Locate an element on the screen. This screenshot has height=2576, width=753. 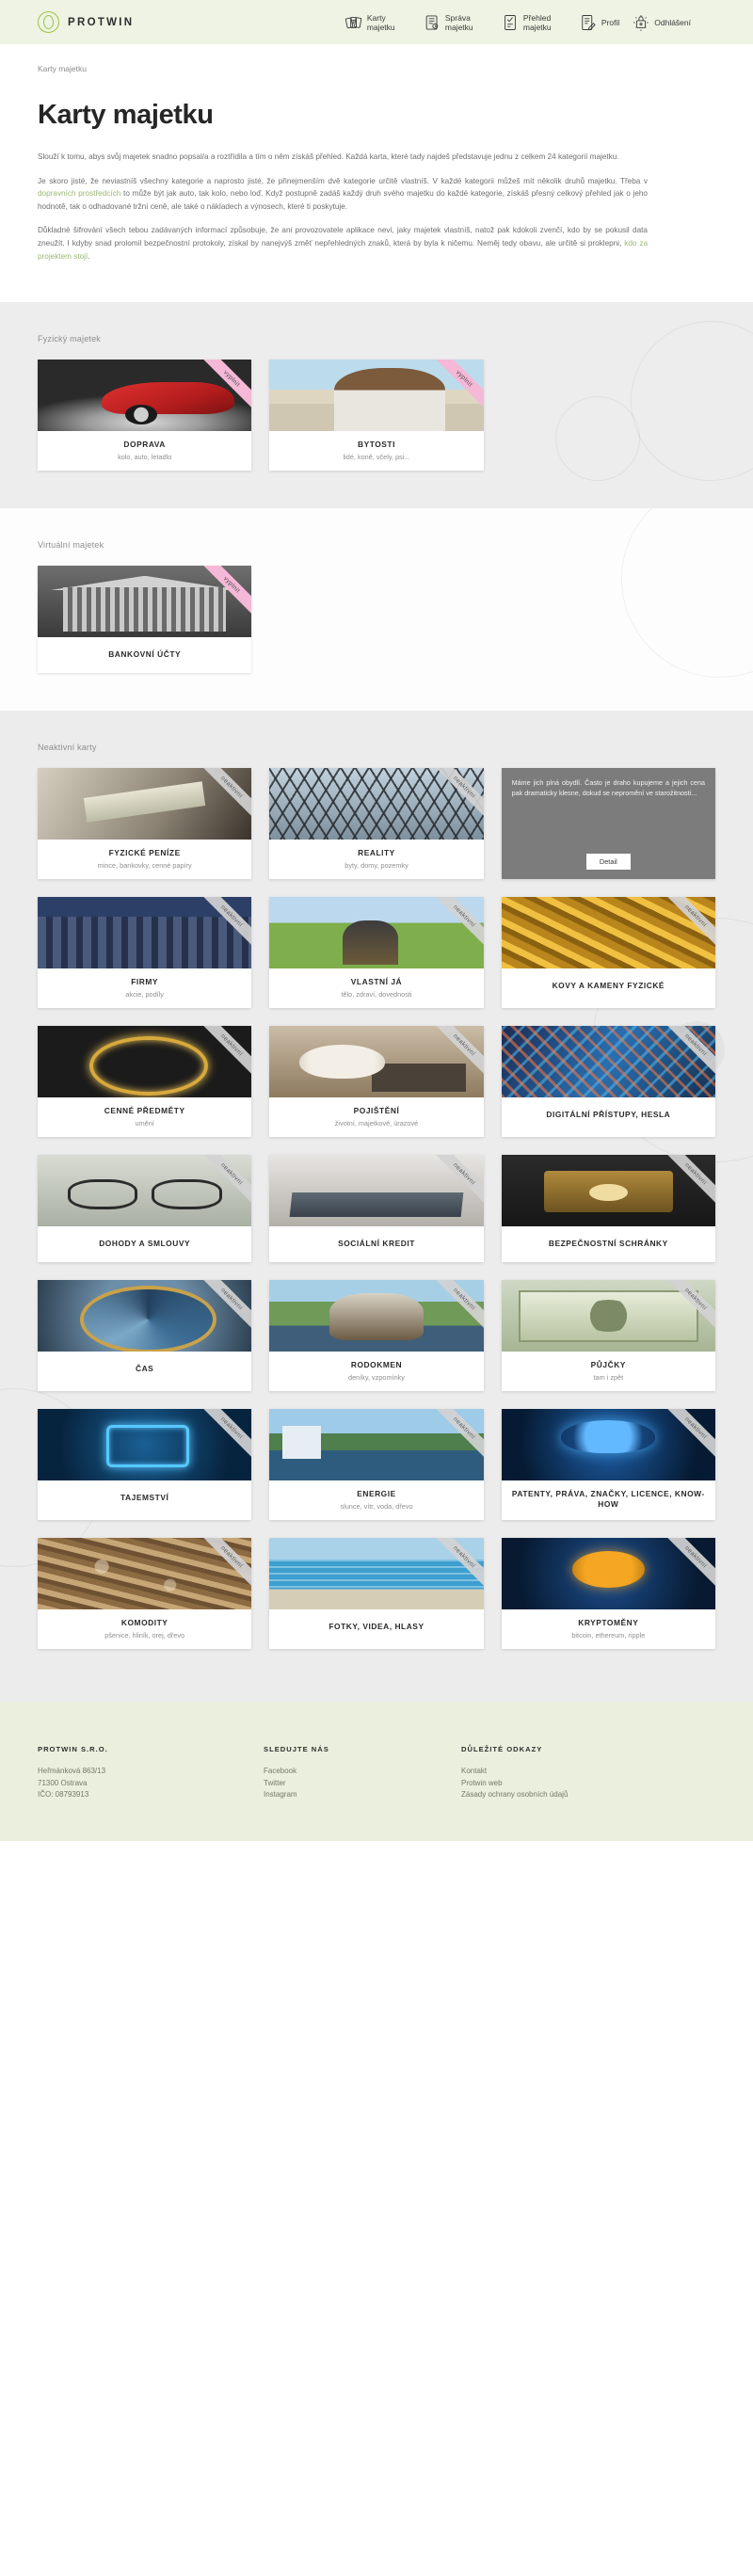
footer-link-kontakt: Kontakt is located at coordinates (588, 1772).